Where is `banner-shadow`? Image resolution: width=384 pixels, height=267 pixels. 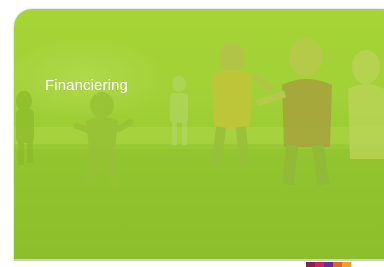 banner-shadow is located at coordinates (199, 260).